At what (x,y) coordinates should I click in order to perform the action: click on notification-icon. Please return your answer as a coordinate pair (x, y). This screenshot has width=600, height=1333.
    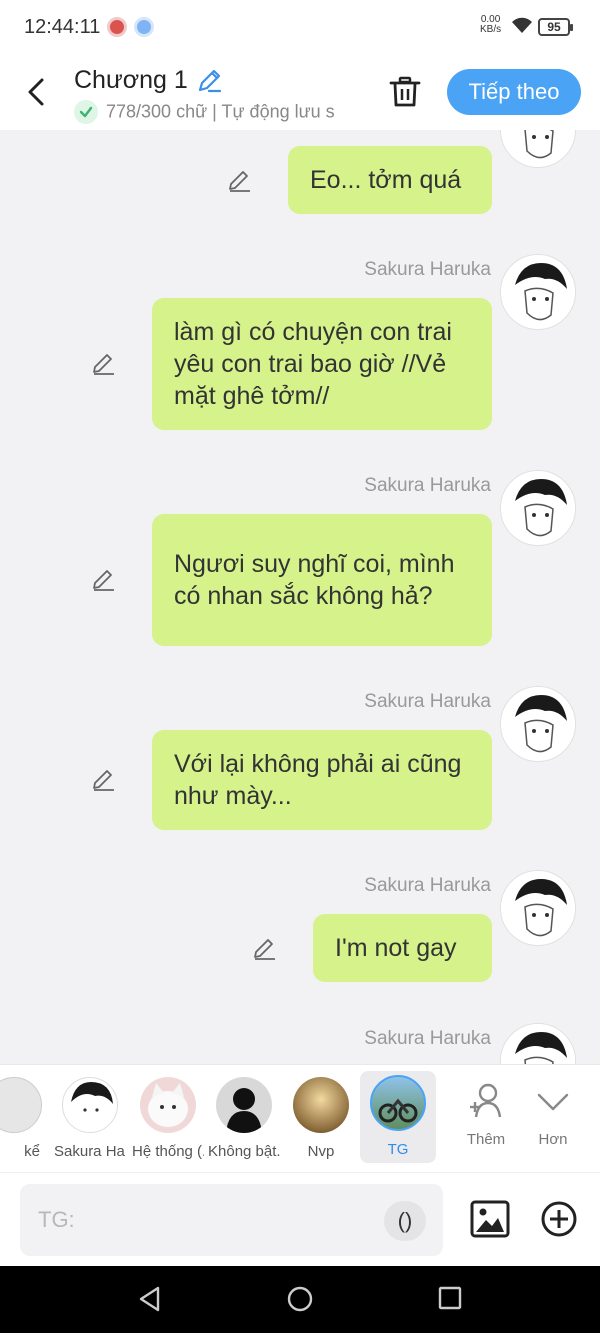
    Looking at the image, I should click on (117, 27).